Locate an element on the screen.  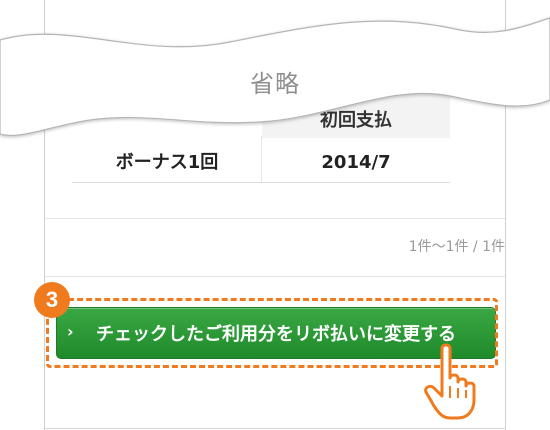
omitted-label: 省略 is located at coordinates (275, 84).